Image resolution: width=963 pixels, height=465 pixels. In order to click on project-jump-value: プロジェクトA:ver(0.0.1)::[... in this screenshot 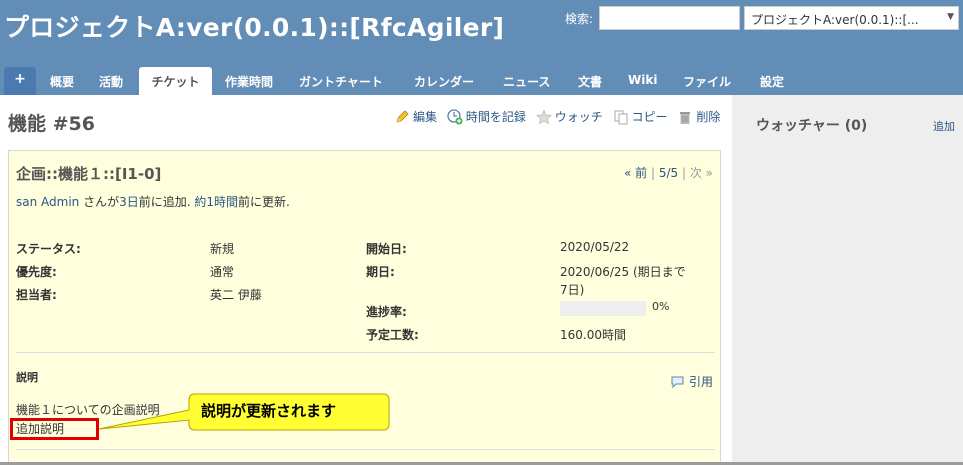, I will do `click(835, 20)`.